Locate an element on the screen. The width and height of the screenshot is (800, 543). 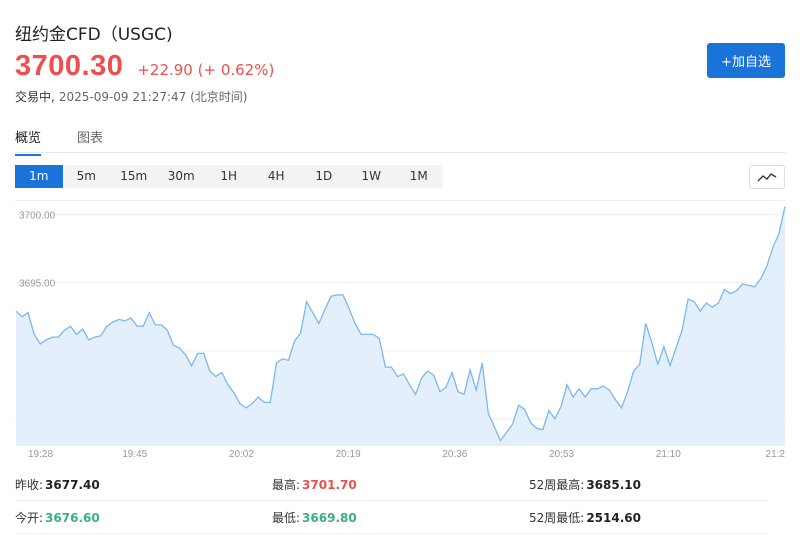
x-tick-label: 19:45 is located at coordinates (134, 454).